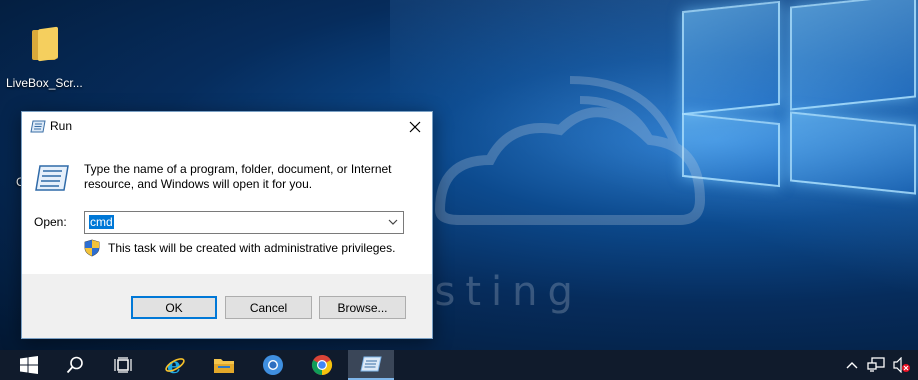 Image resolution: width=918 pixels, height=380 pixels. I want to click on volume-button, so click(902, 365).